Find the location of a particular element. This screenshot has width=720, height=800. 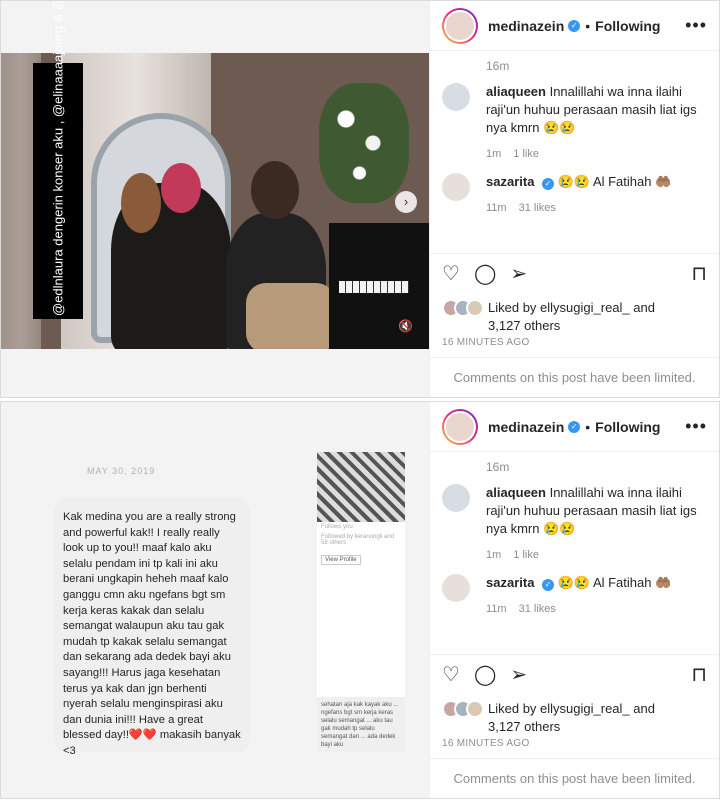

flower-vase is located at coordinates (364, 143).